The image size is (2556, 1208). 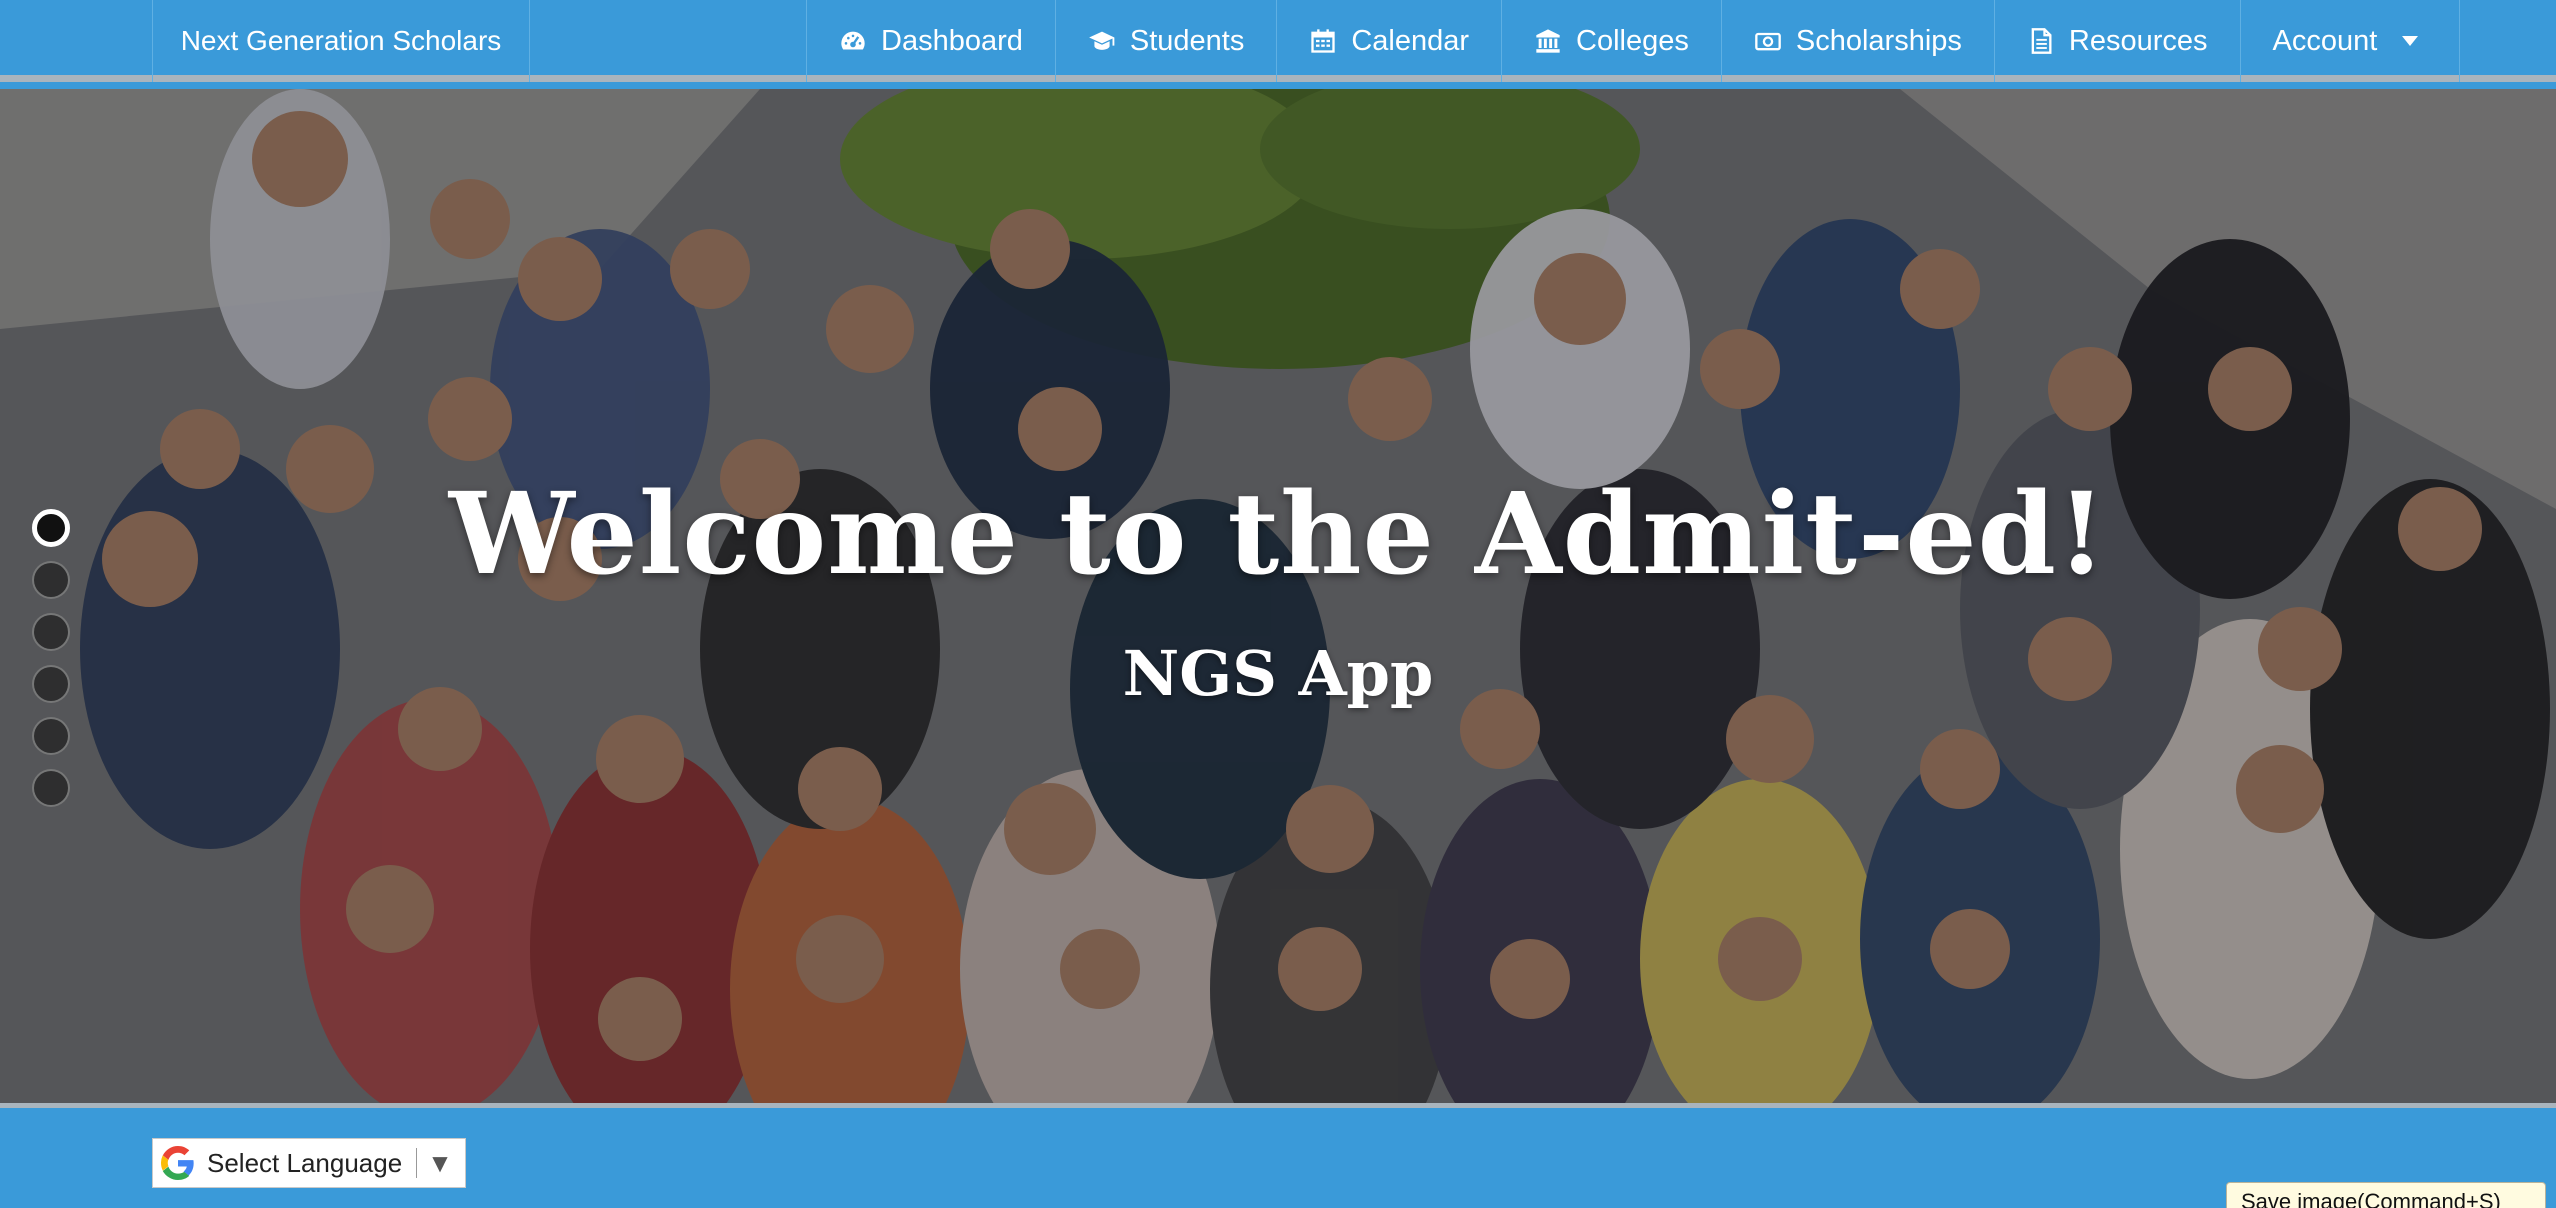 What do you see at coordinates (417, 1163) in the screenshot?
I see `separator` at bounding box center [417, 1163].